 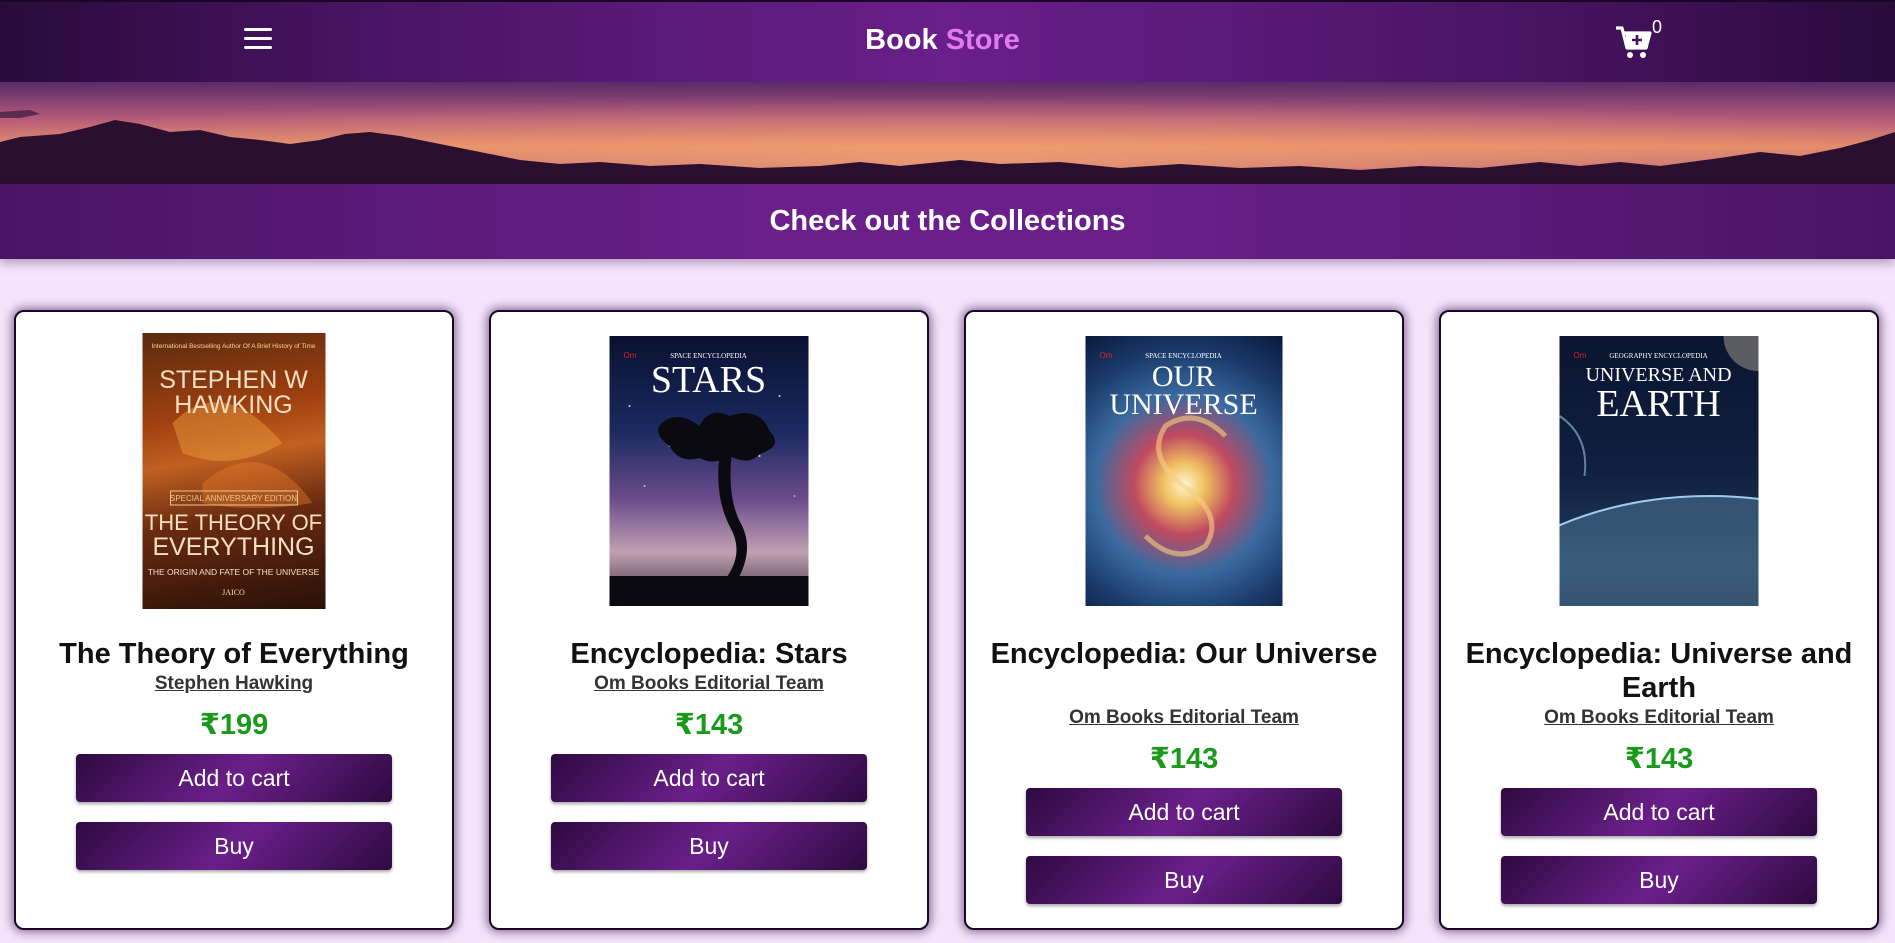 What do you see at coordinates (709, 471) in the screenshot?
I see `book-cover-image: Om SPACE ENCYCLOPEDIA STARS` at bounding box center [709, 471].